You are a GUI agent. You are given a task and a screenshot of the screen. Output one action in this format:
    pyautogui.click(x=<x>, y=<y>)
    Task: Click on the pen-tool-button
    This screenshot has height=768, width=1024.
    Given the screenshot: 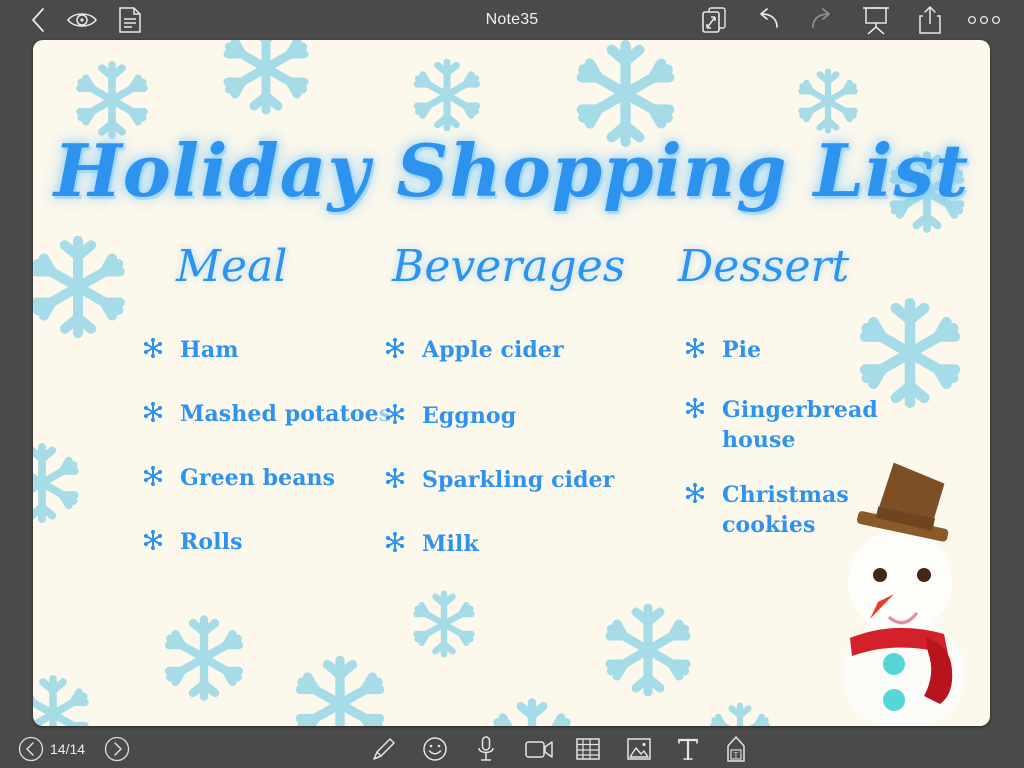 What is the action you would take?
    pyautogui.click(x=384, y=749)
    